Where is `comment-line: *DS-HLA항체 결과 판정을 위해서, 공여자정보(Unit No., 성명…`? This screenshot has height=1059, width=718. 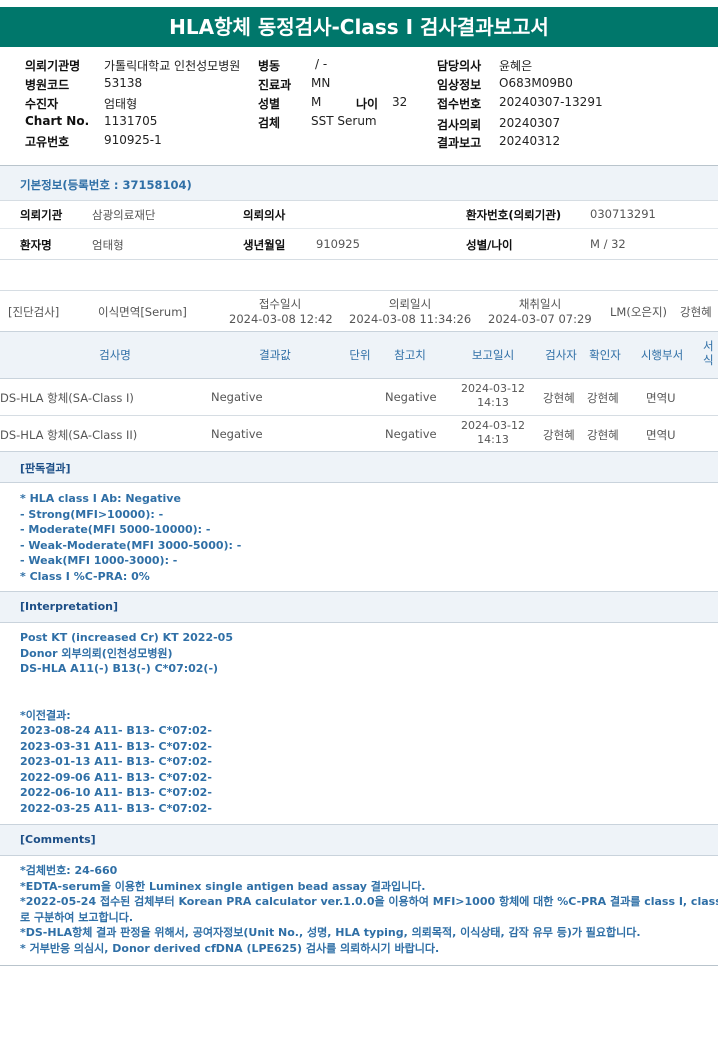
comment-line: *DS-HLA항체 결과 판정을 위해서, 공여자정보(Unit No., 성명… is located at coordinates (330, 932).